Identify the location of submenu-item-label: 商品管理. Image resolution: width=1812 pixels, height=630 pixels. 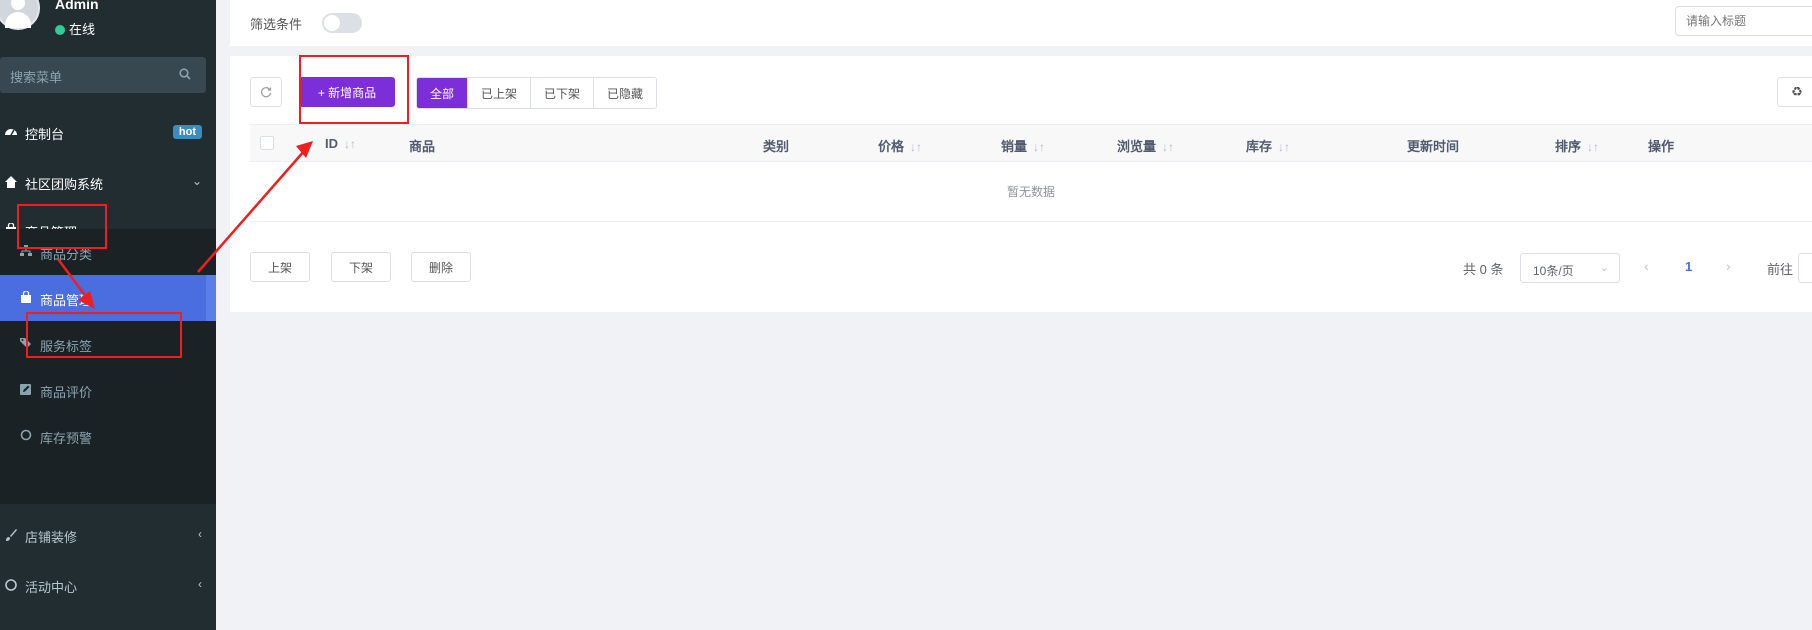
(66, 300).